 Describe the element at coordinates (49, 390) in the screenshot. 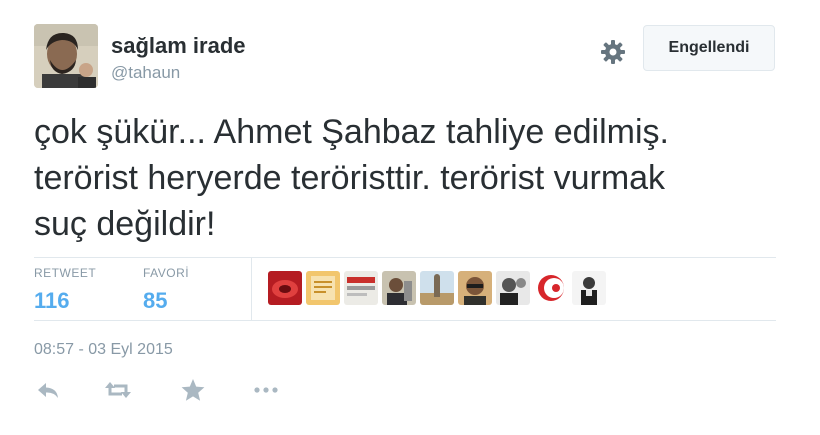

I see `reply-icon` at that location.